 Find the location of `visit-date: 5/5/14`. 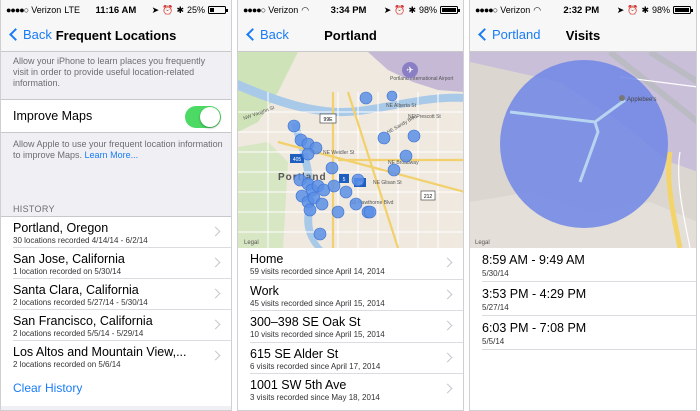

visit-date: 5/5/14 is located at coordinates (493, 341).